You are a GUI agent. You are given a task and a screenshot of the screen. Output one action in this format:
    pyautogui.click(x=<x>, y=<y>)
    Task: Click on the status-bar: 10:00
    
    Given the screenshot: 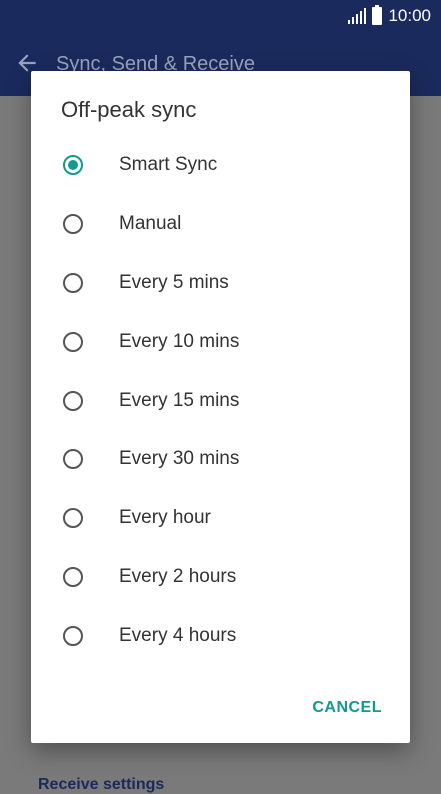 What is the action you would take?
    pyautogui.click(x=220, y=17)
    